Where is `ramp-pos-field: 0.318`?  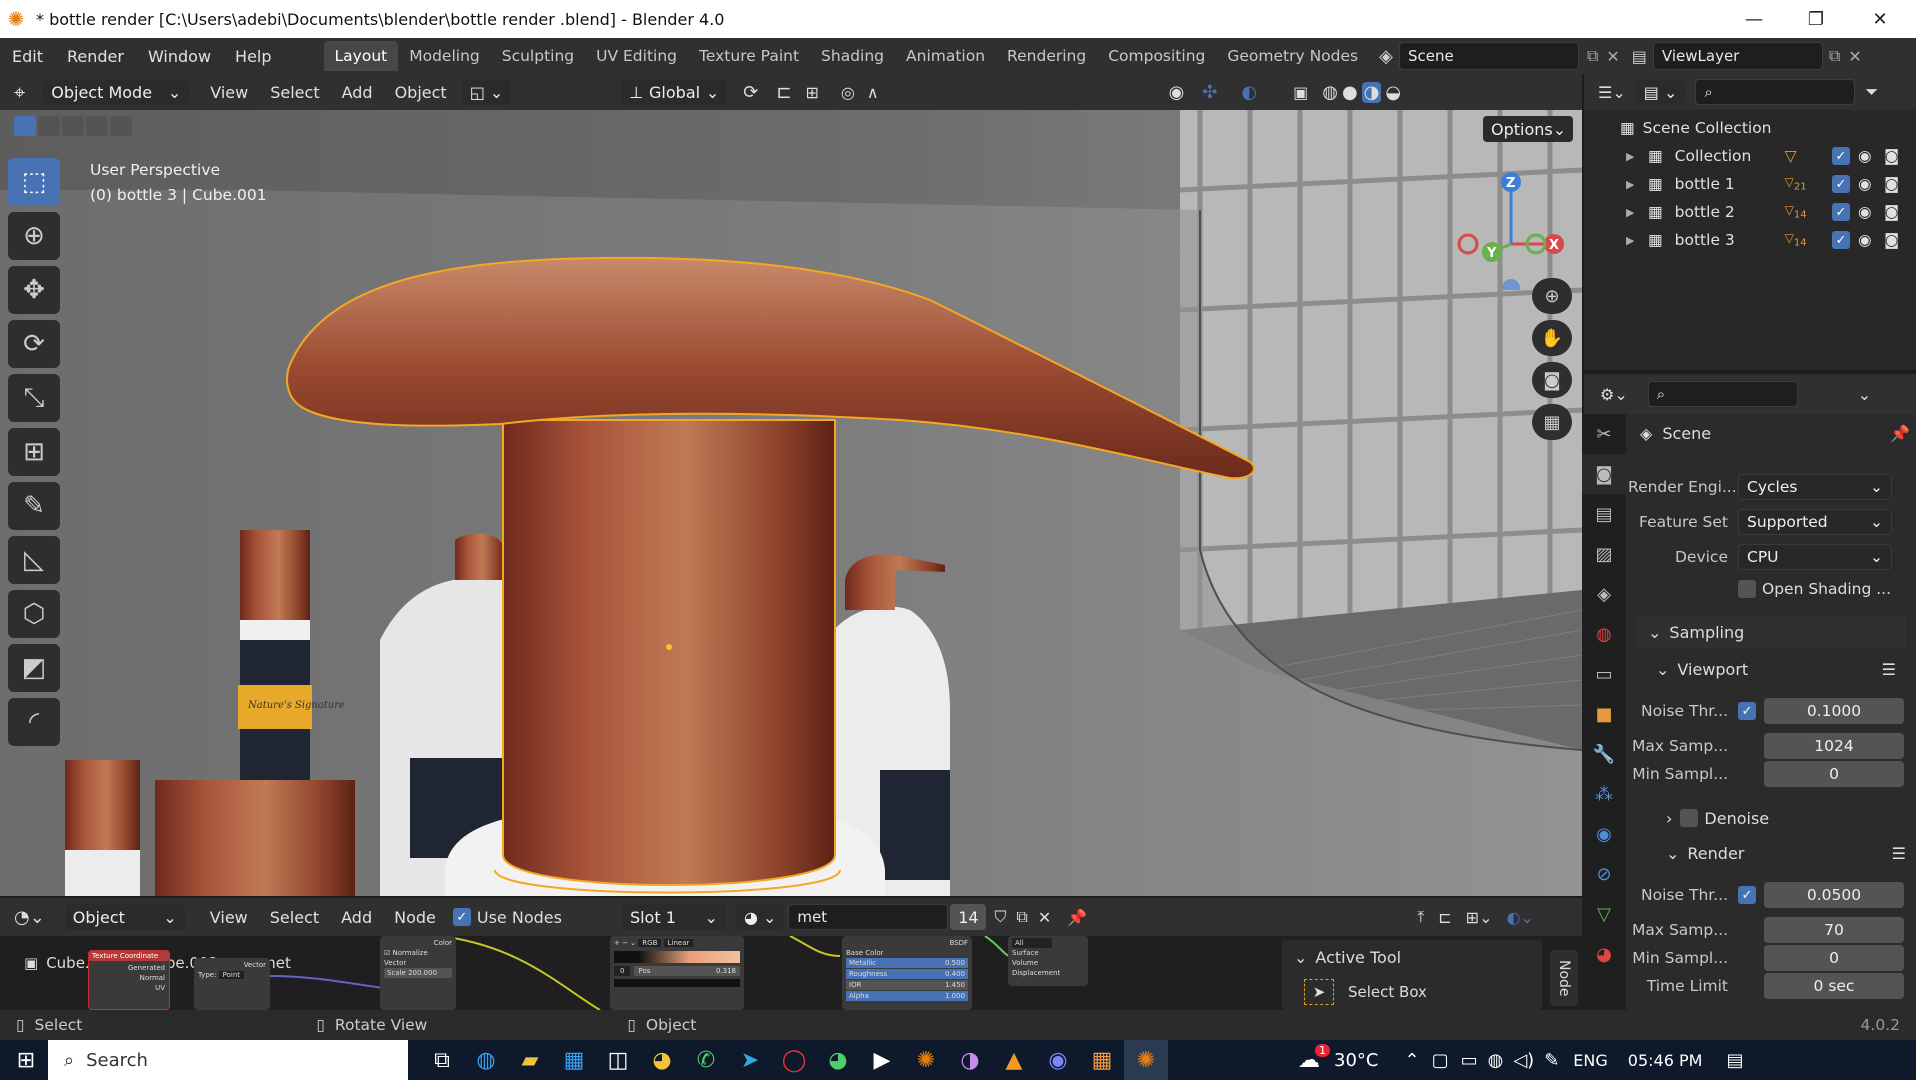
ramp-pos-field: 0.318 is located at coordinates (726, 971).